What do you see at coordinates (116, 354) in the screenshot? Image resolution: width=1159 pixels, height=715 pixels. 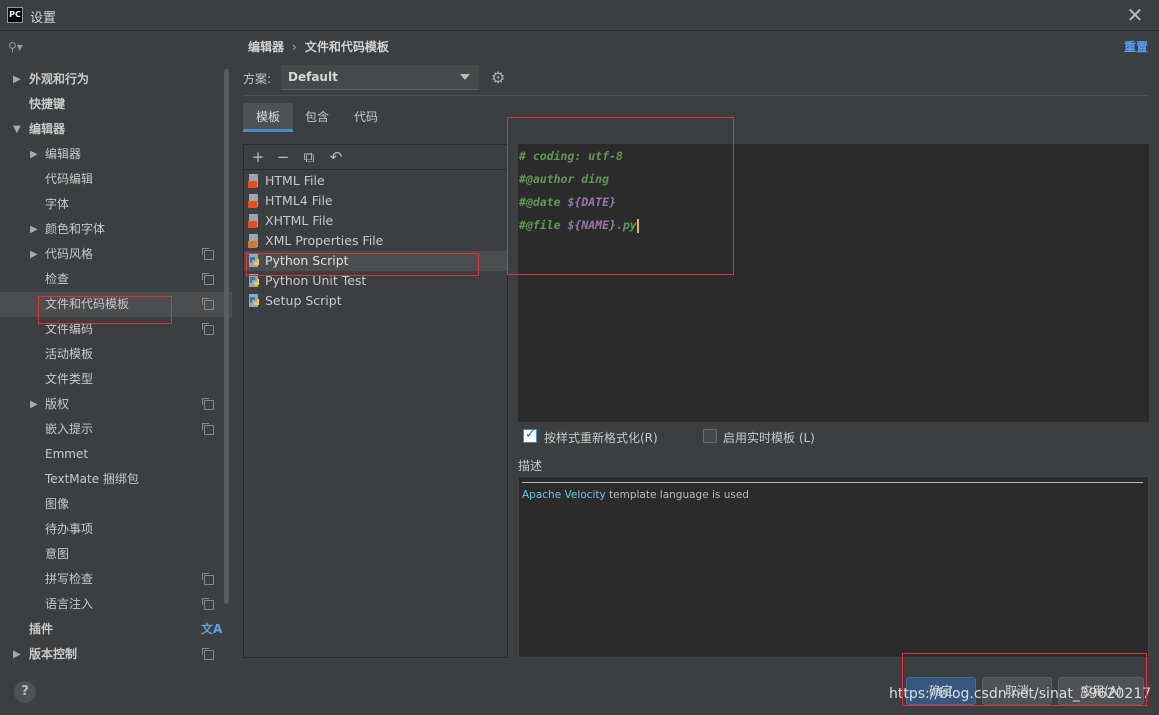 I see `sidebar-item: 活动模板` at bounding box center [116, 354].